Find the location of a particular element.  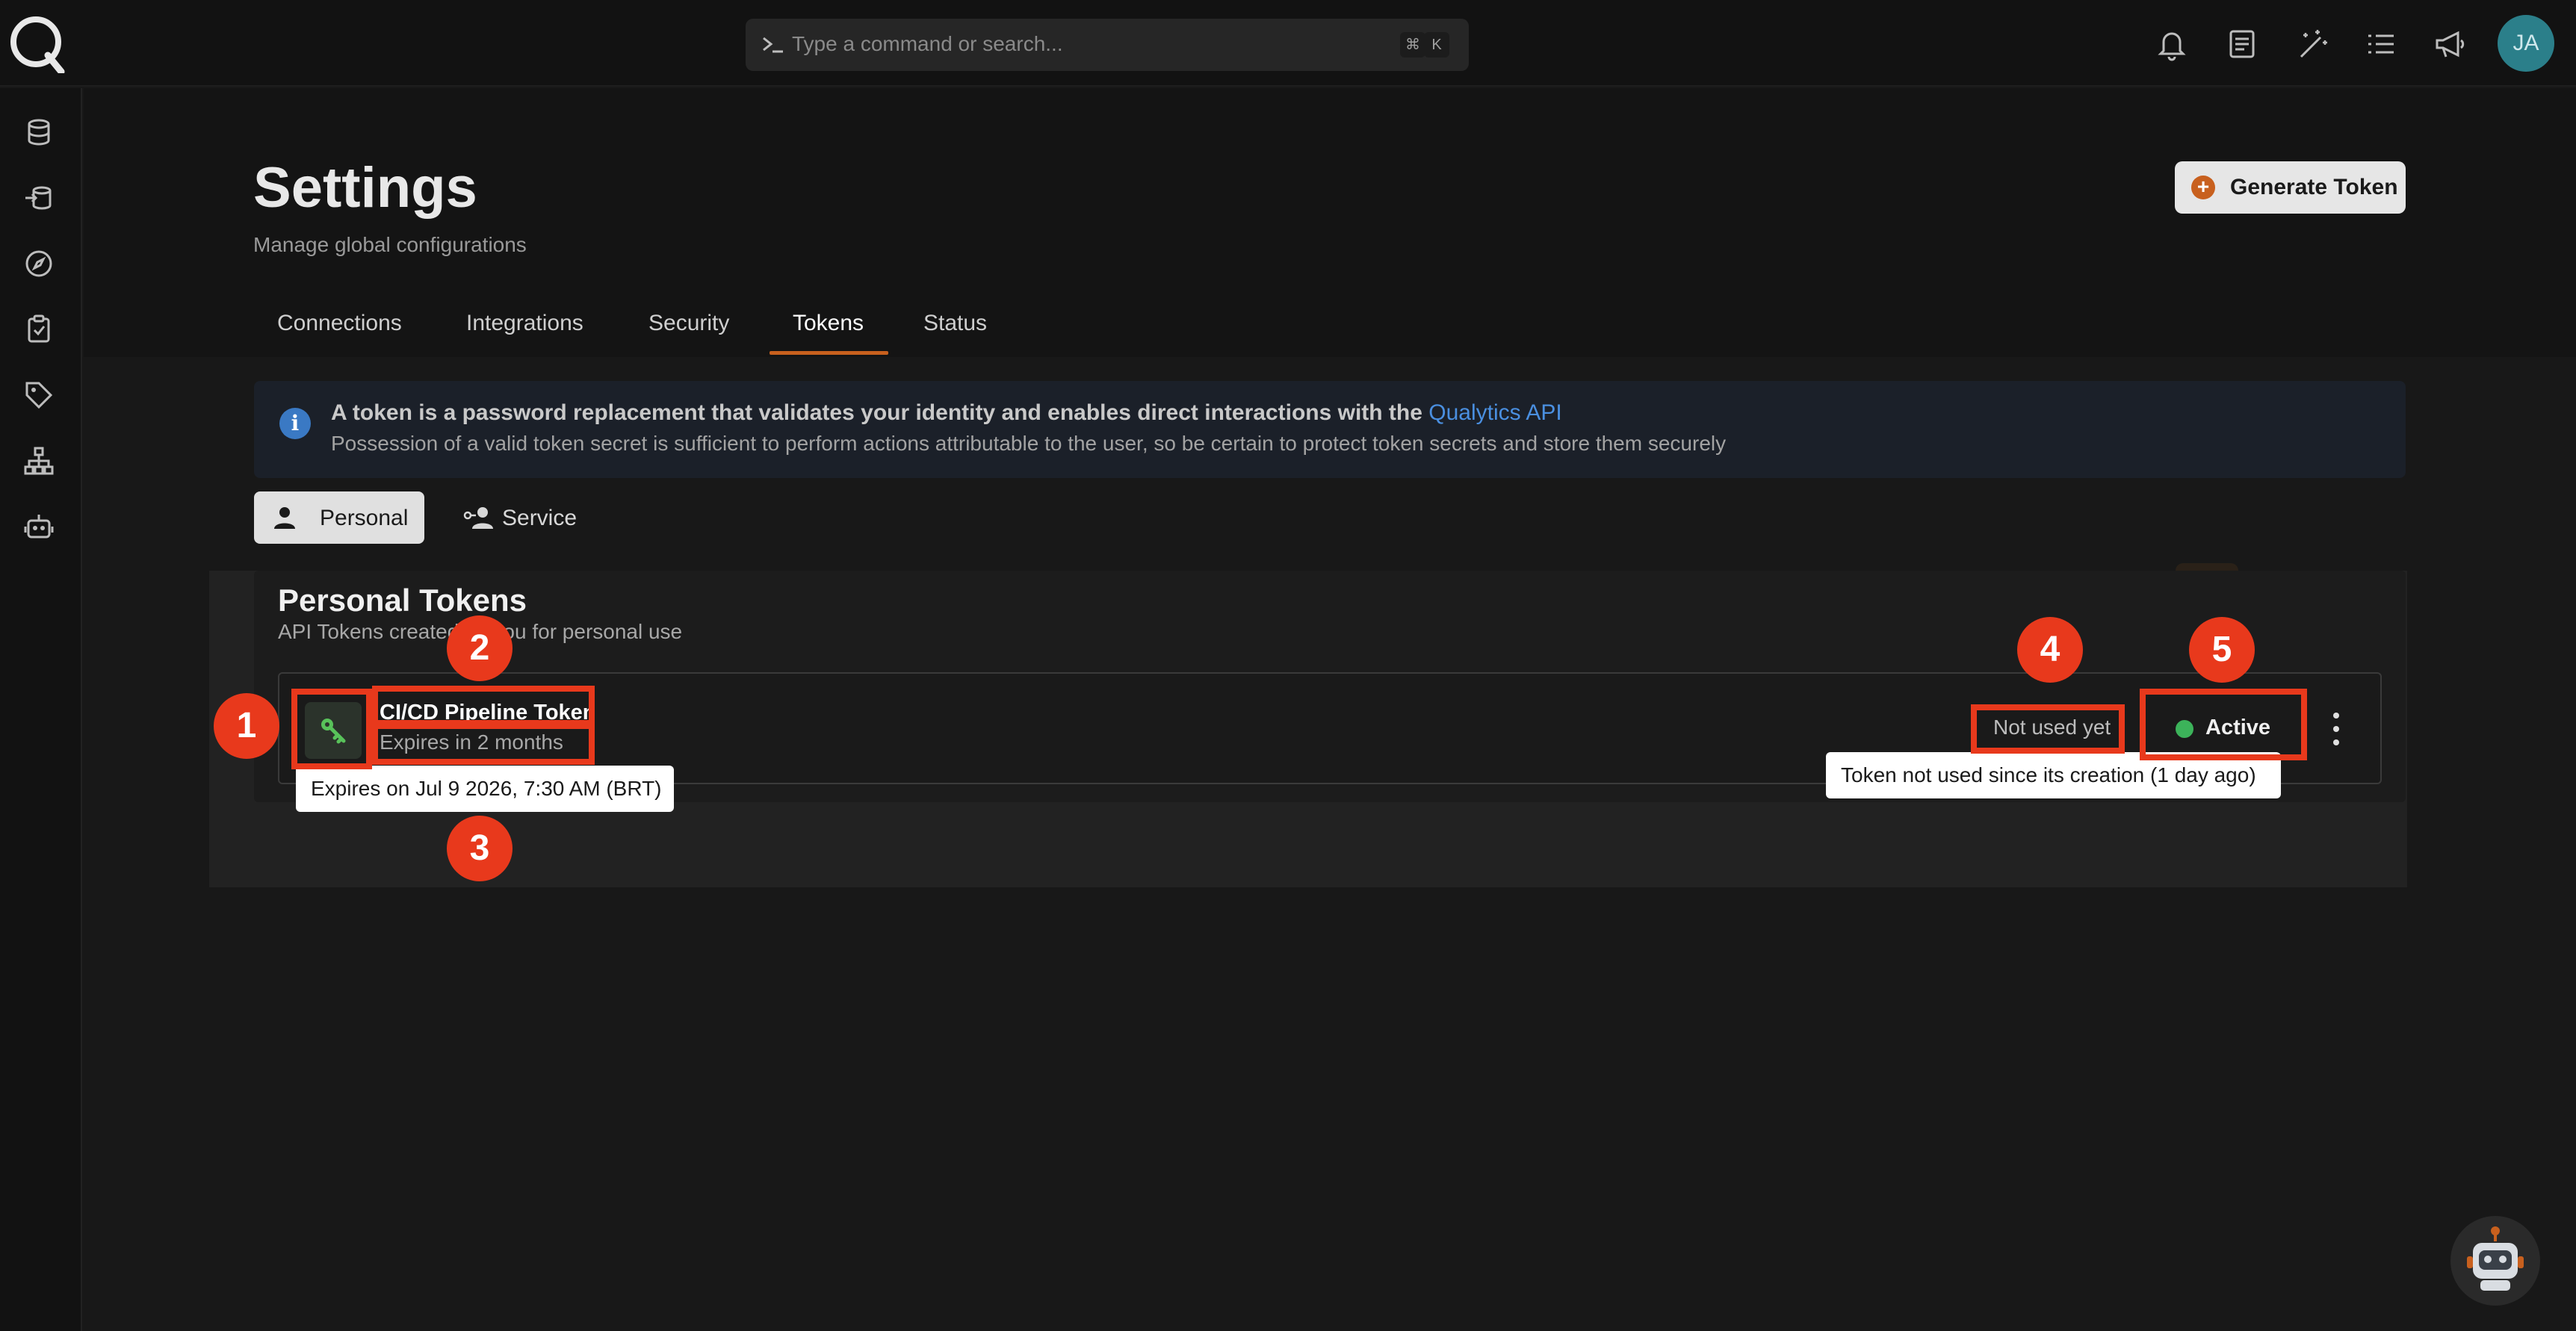

personal-tab-label: Personal is located at coordinates (364, 518).